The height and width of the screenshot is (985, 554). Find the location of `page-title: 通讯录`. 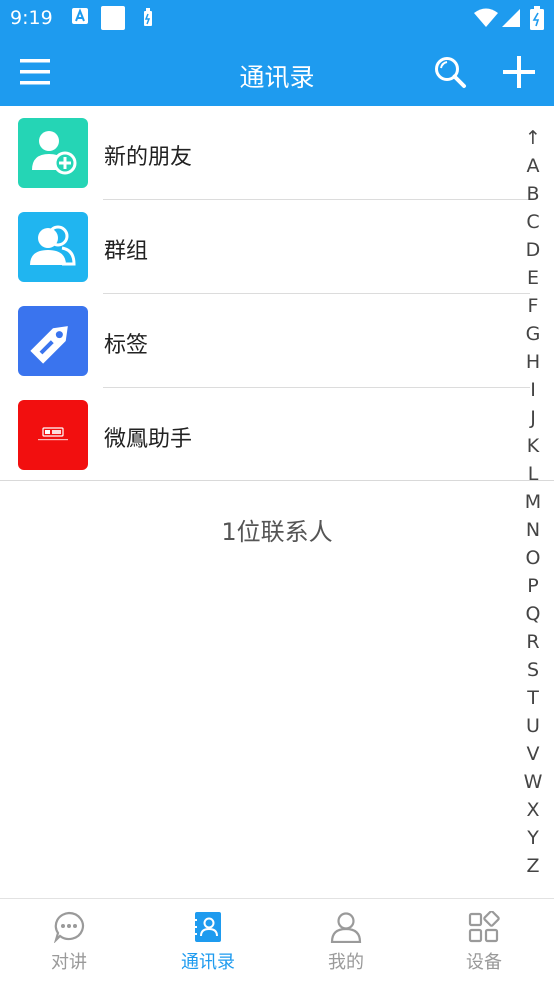

page-title: 通讯录 is located at coordinates (277, 77).